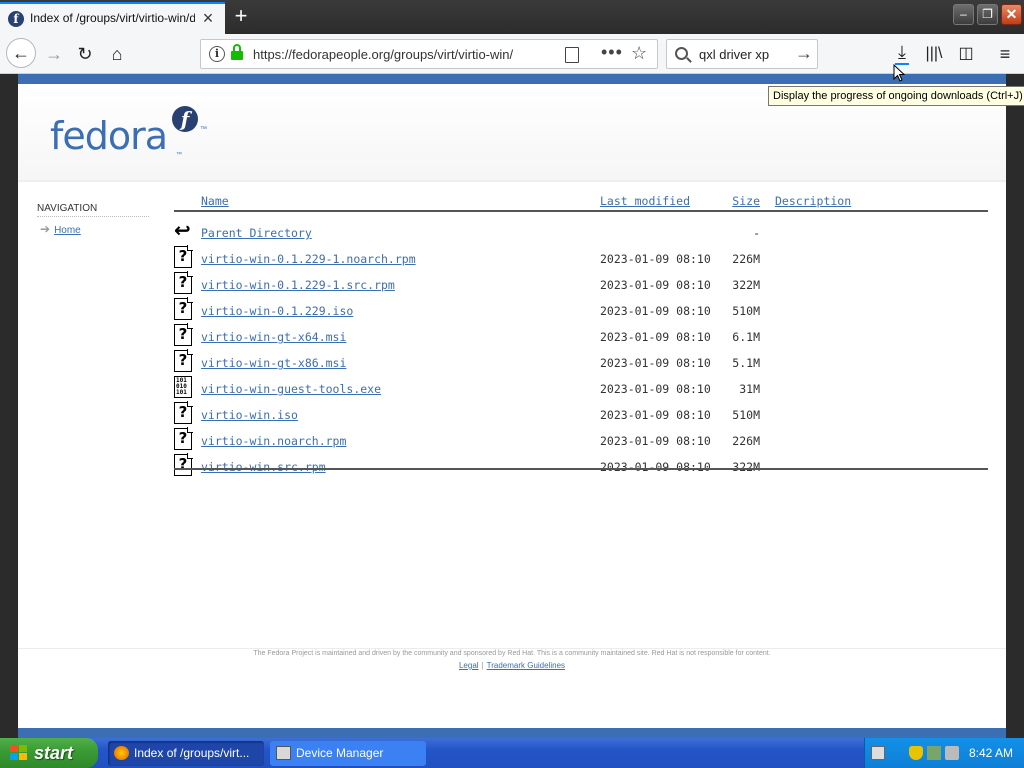 This screenshot has width=1024, height=768. I want to click on arrow-right-icon: ➔, so click(45, 229).